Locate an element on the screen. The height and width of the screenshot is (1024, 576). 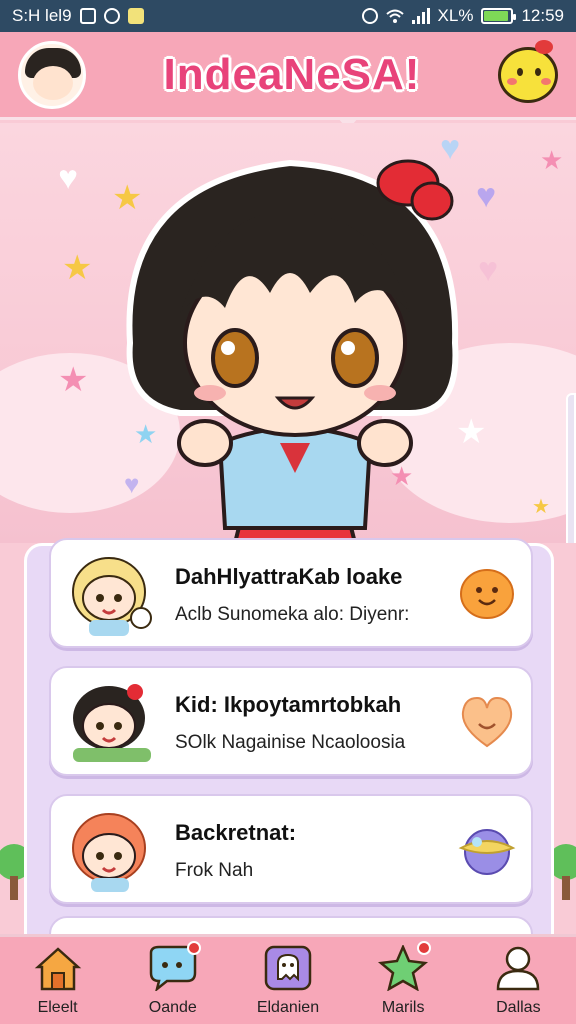
orange-hair-girl-avatar is located at coordinates (109, 852).